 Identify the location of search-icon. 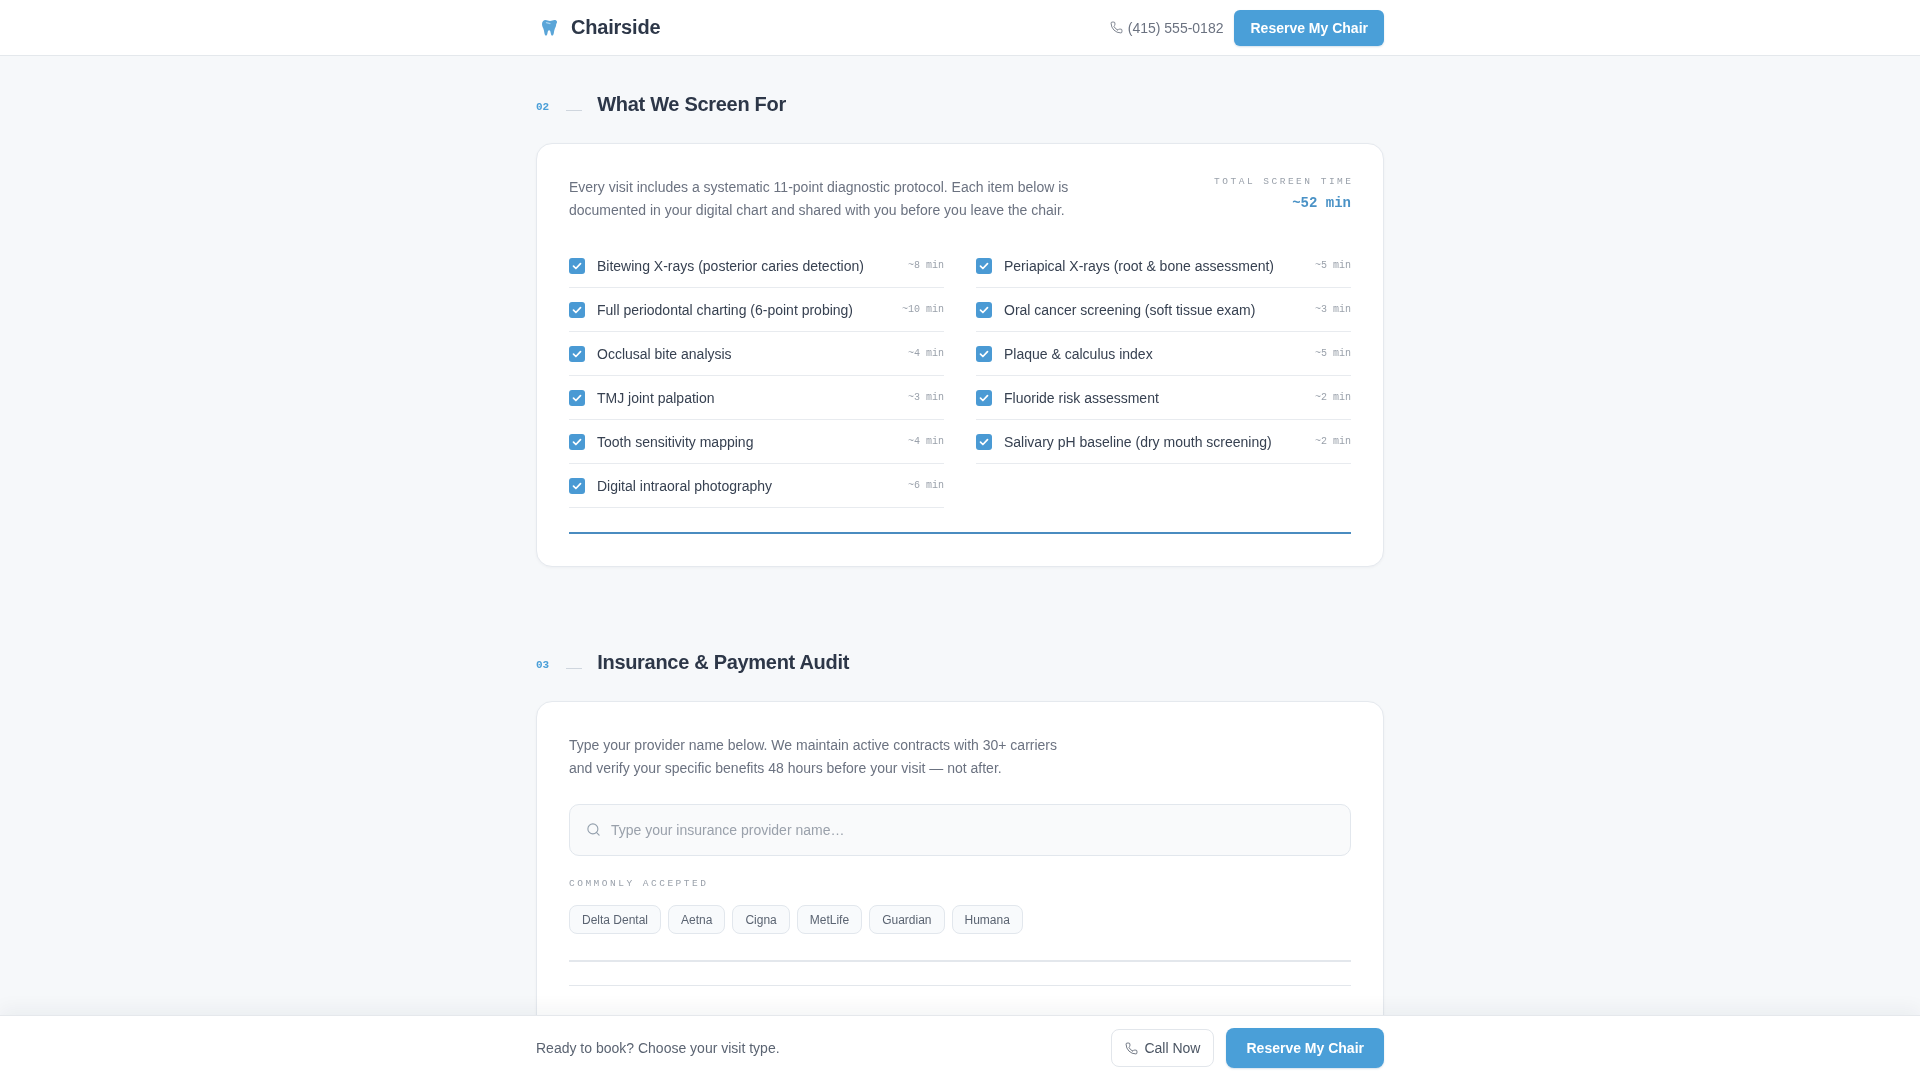
(593, 829).